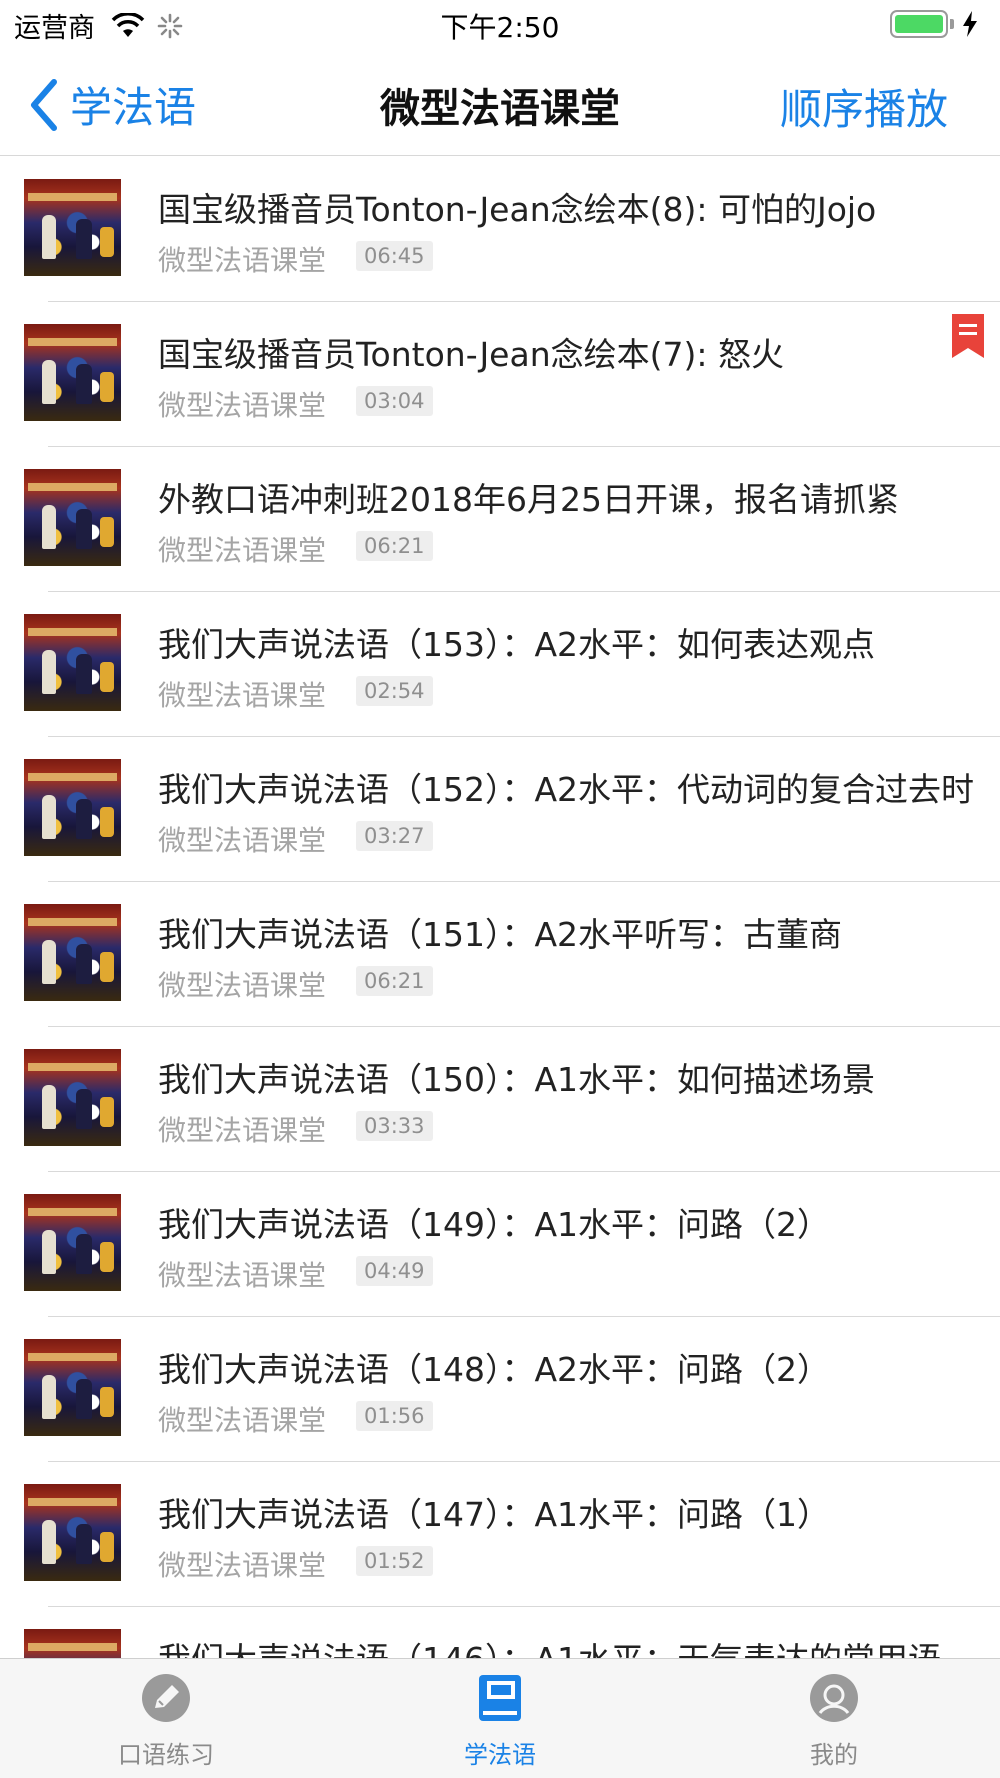 This screenshot has width=1000, height=1778. Describe the element at coordinates (968, 336) in the screenshot. I see `bookmark-icon` at that location.